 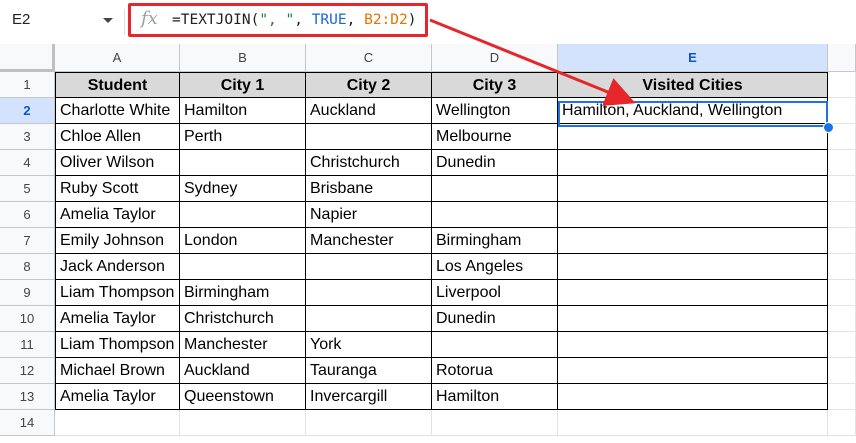 What do you see at coordinates (532, 62) in the screenshot?
I see `annotation-arrow` at bounding box center [532, 62].